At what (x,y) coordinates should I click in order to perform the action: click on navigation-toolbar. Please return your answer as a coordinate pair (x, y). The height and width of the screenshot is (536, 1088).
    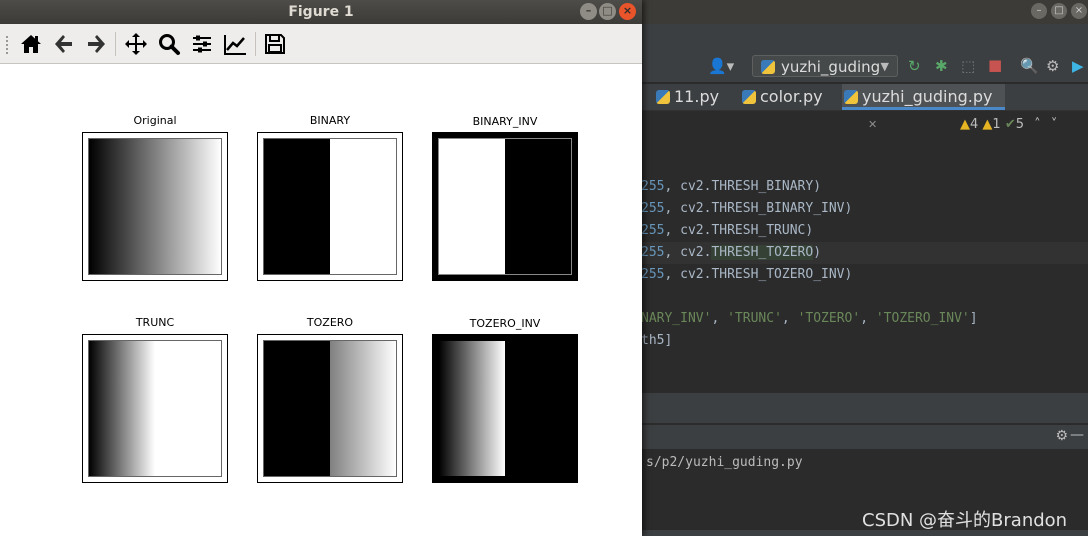
    Looking at the image, I should click on (321, 44).